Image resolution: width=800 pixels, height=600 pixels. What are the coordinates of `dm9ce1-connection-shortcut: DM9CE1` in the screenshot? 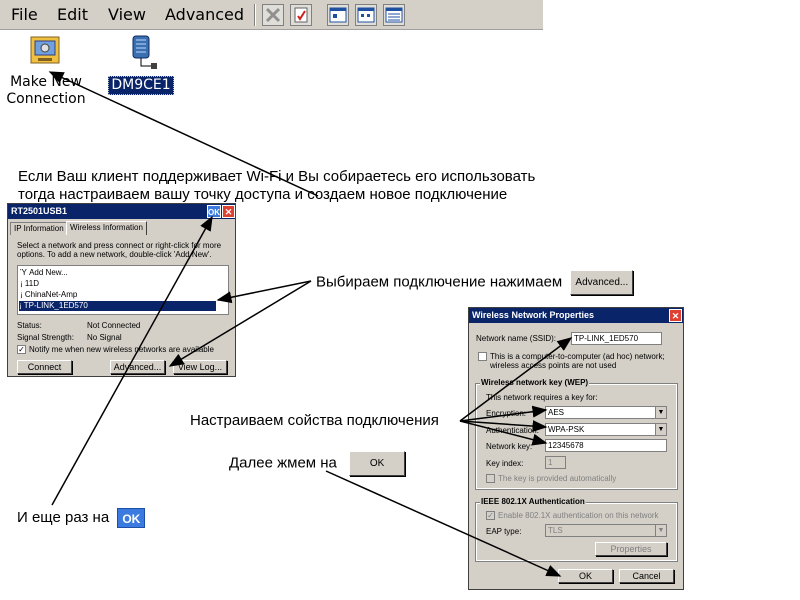 It's located at (141, 64).